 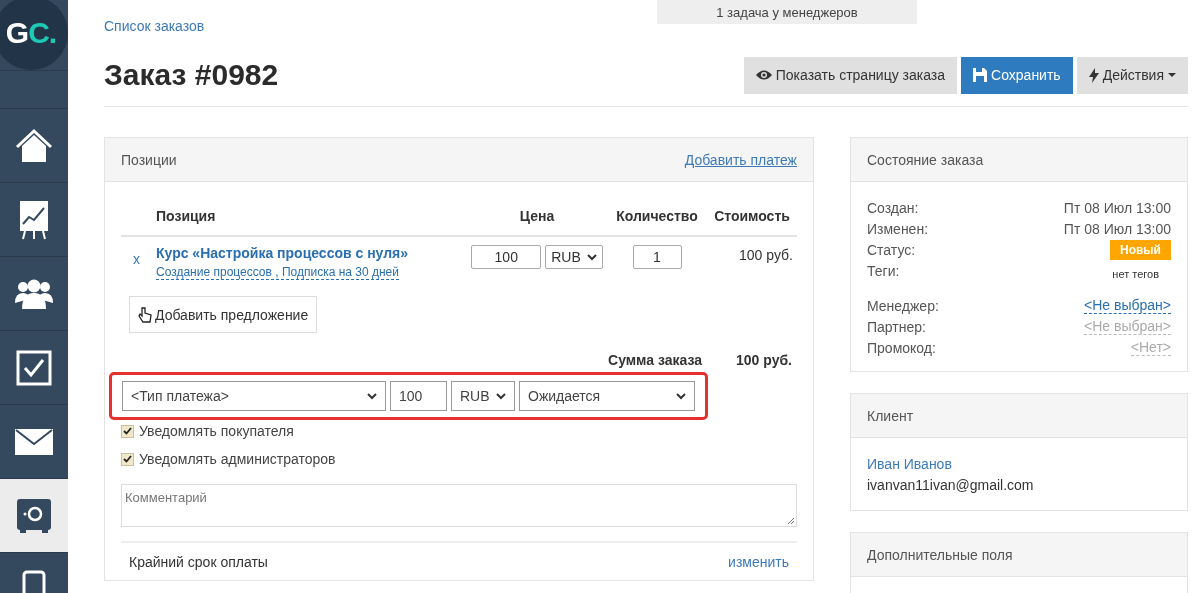 What do you see at coordinates (607, 396) in the screenshot?
I see `payment-status-select: Ожидается` at bounding box center [607, 396].